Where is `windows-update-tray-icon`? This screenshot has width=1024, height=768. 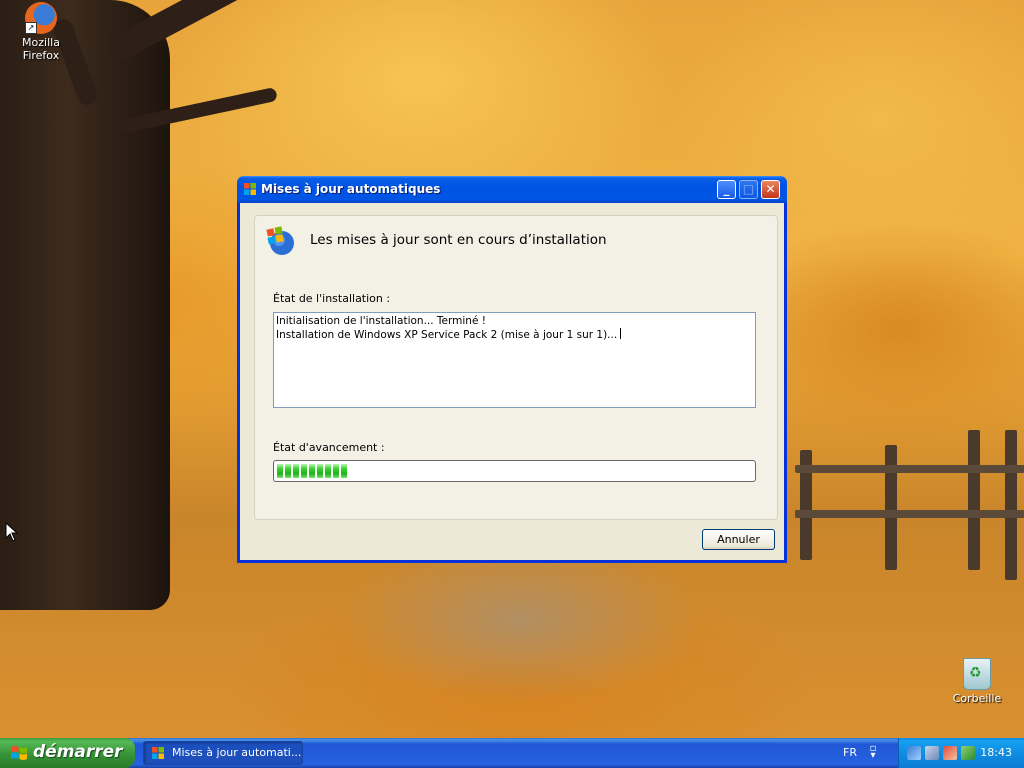 windows-update-tray-icon is located at coordinates (914, 753).